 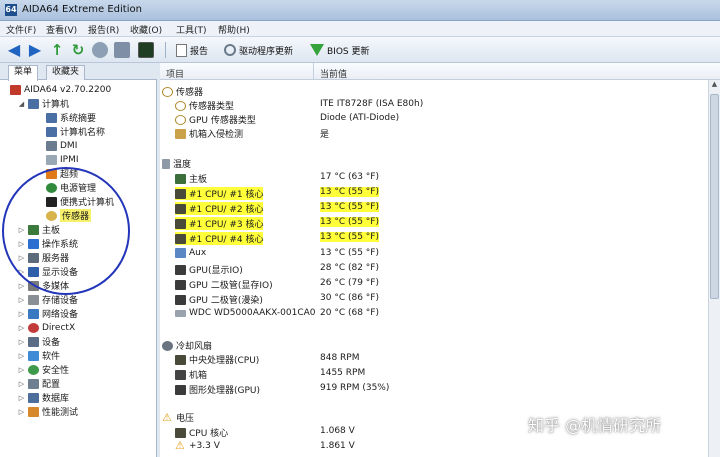 What do you see at coordinates (68, 89) in the screenshot?
I see `tree-root-label: AIDA64 v2.70.2200` at bounding box center [68, 89].